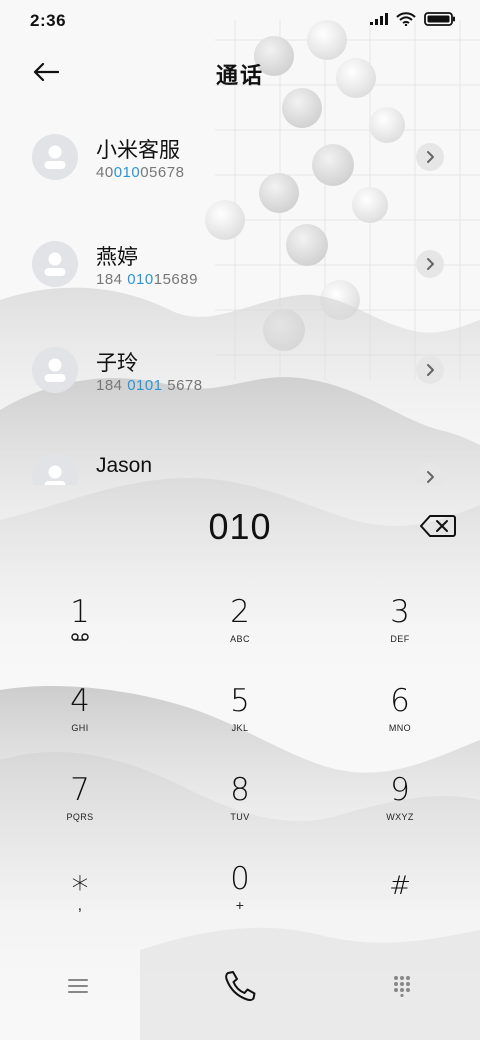  Describe the element at coordinates (80, 790) in the screenshot. I see `key-digit: 7` at that location.